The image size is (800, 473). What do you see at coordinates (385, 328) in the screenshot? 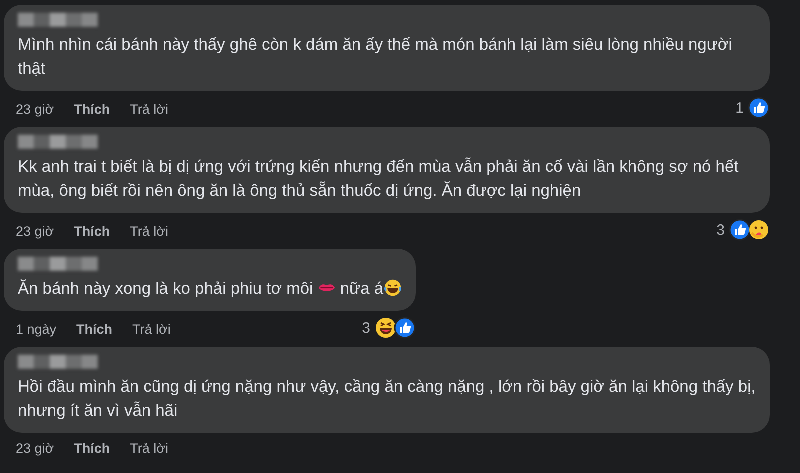
I see `haha-reaction-icon` at bounding box center [385, 328].